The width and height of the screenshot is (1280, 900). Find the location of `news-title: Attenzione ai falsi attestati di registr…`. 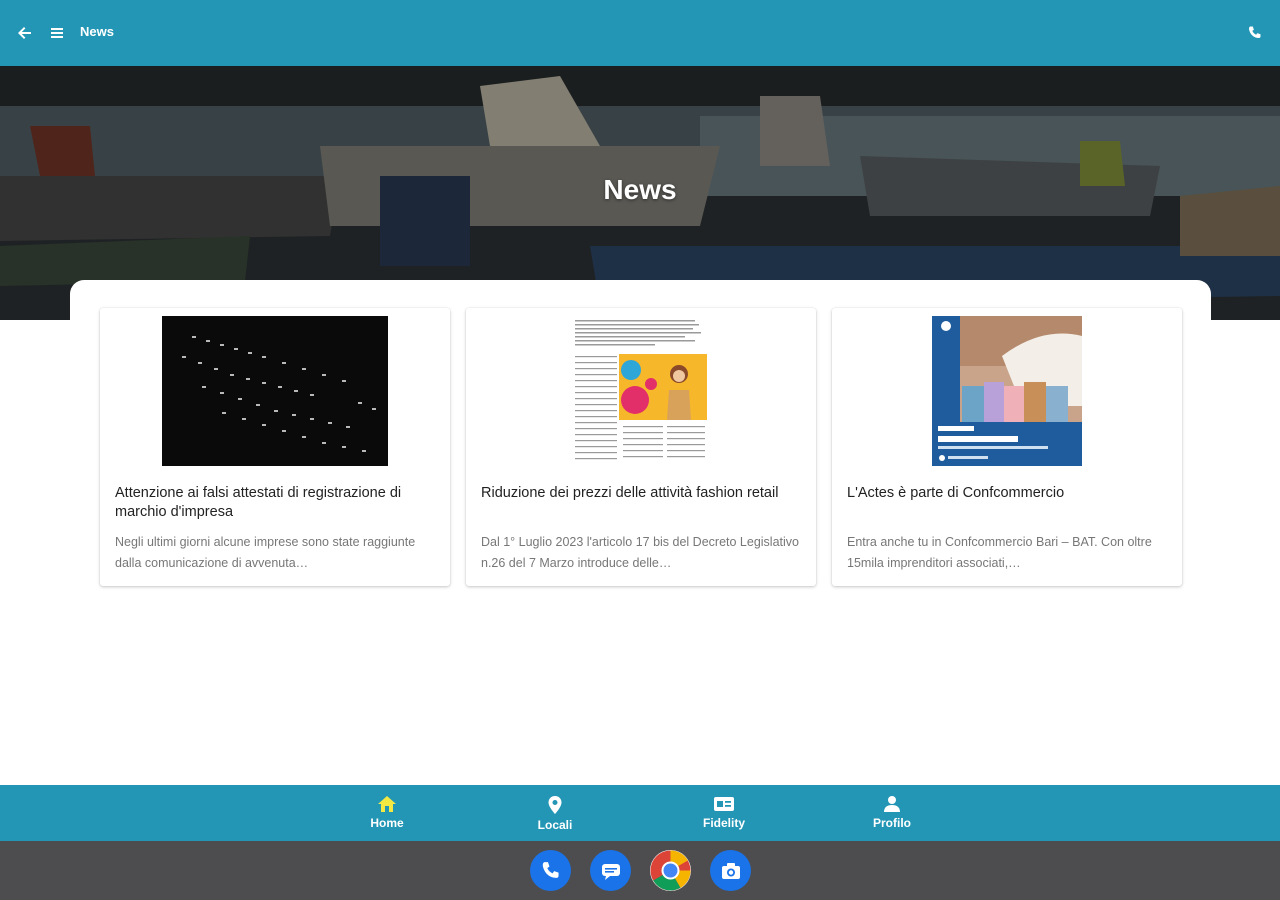

news-title: Attenzione ai falsi attestati di registr… is located at coordinates (258, 502).